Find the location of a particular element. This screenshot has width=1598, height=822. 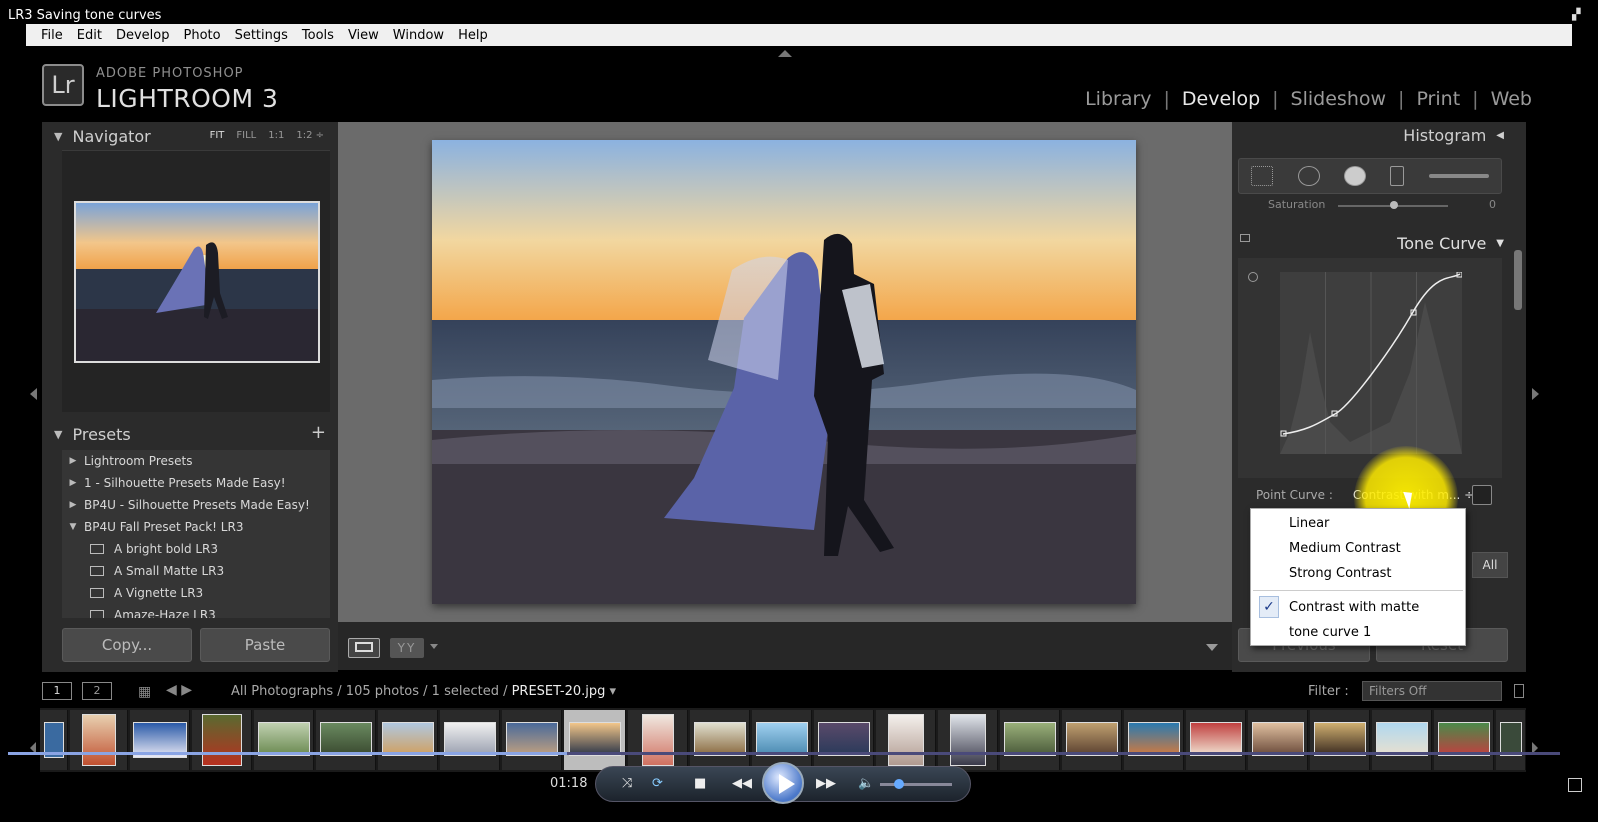

menu-view: View is located at coordinates (363, 35).